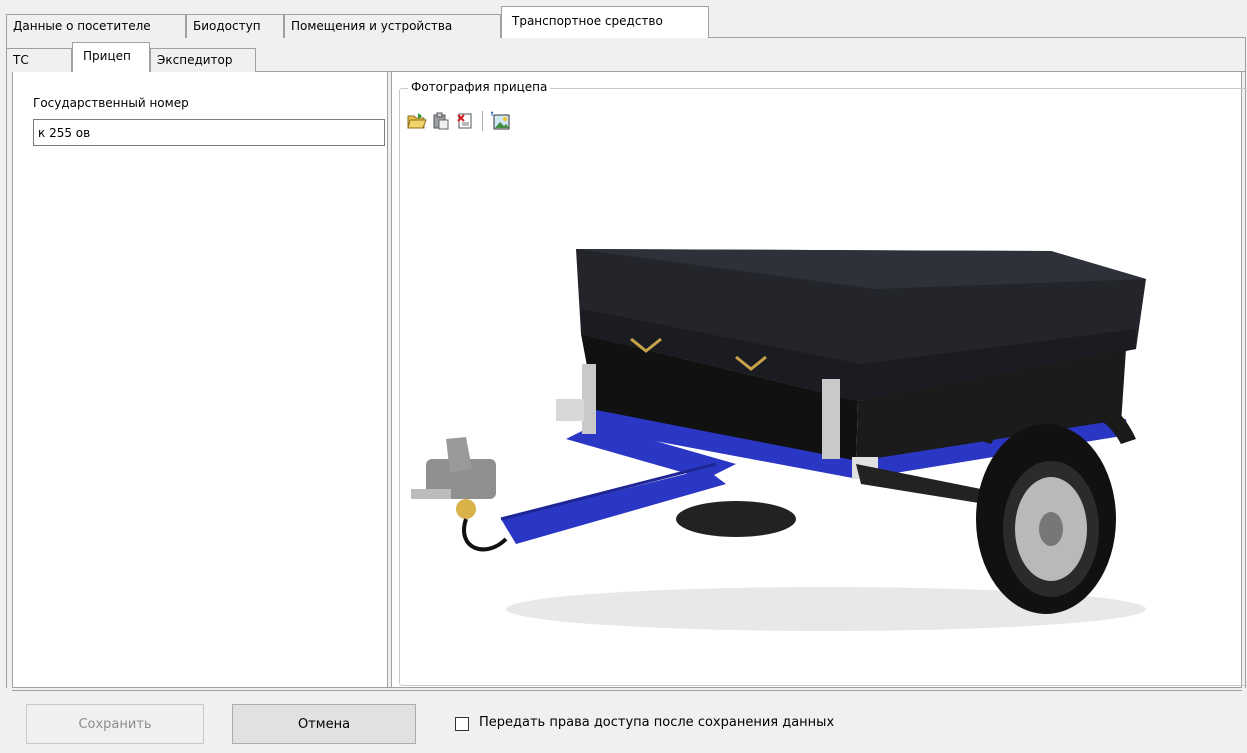 This screenshot has height=753, width=1247. Describe the element at coordinates (462, 724) in the screenshot. I see `transfer-access-checkbox` at that location.